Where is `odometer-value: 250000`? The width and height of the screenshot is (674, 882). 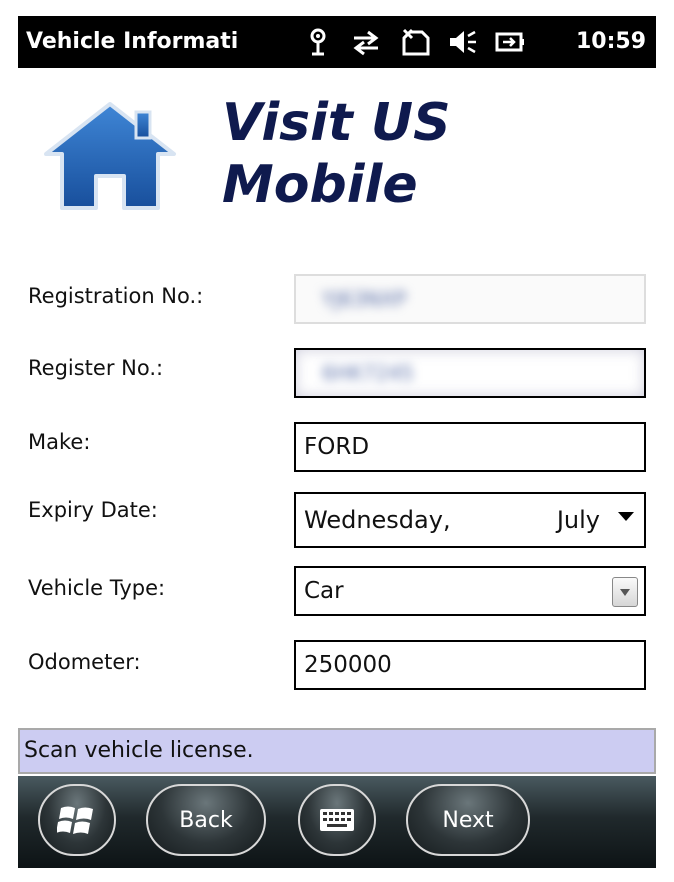 odometer-value: 250000 is located at coordinates (348, 665).